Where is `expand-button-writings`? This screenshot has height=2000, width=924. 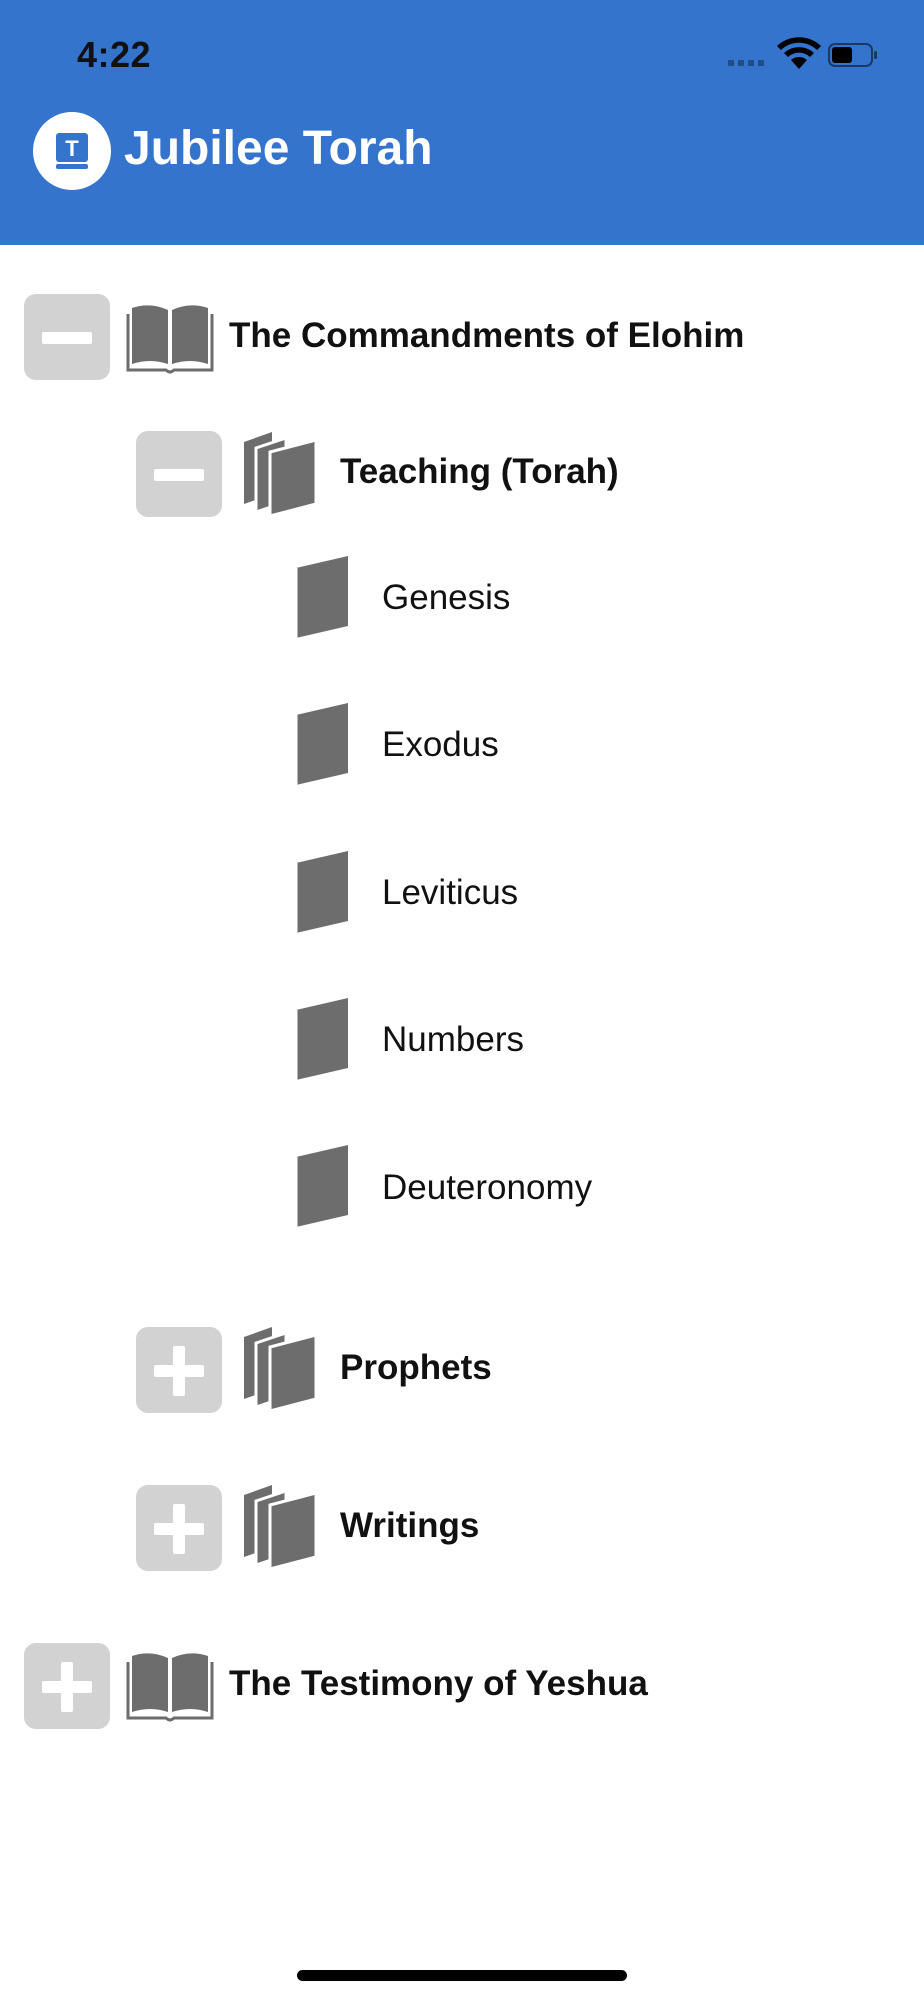
expand-button-writings is located at coordinates (179, 1528).